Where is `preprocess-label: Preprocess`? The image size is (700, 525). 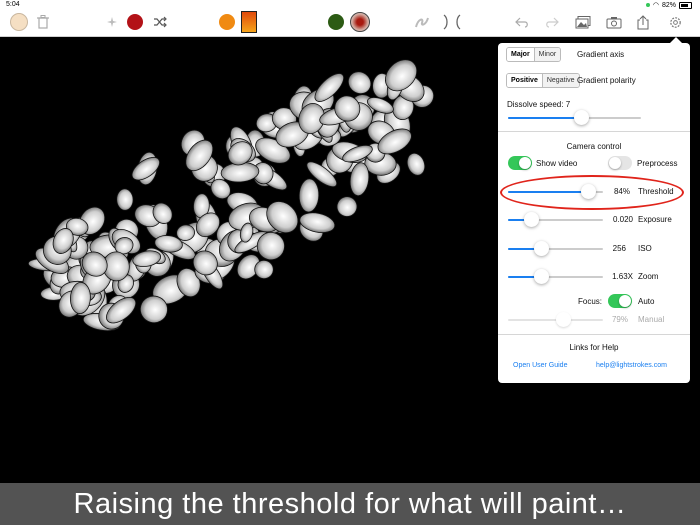
preprocess-label: Preprocess is located at coordinates (657, 163).